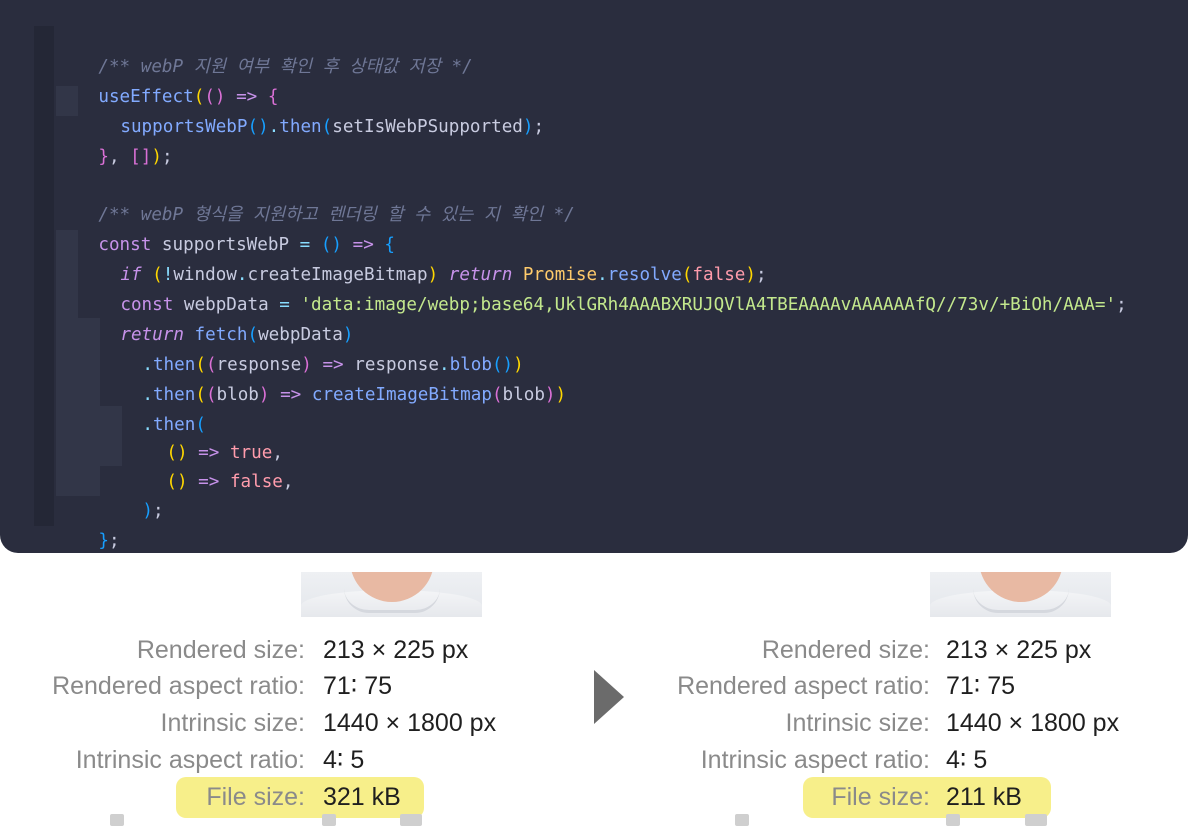 This screenshot has height=826, width=1188. What do you see at coordinates (333, 377) in the screenshot?
I see `code-line-12: .then((blob) => createImageBitmap(blob))` at bounding box center [333, 377].